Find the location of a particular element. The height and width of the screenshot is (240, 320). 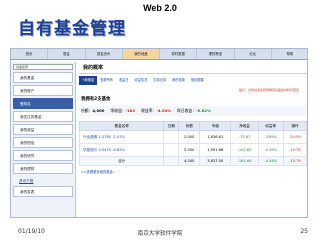

tab-earnings: 收益情况 is located at coordinates (141, 80).